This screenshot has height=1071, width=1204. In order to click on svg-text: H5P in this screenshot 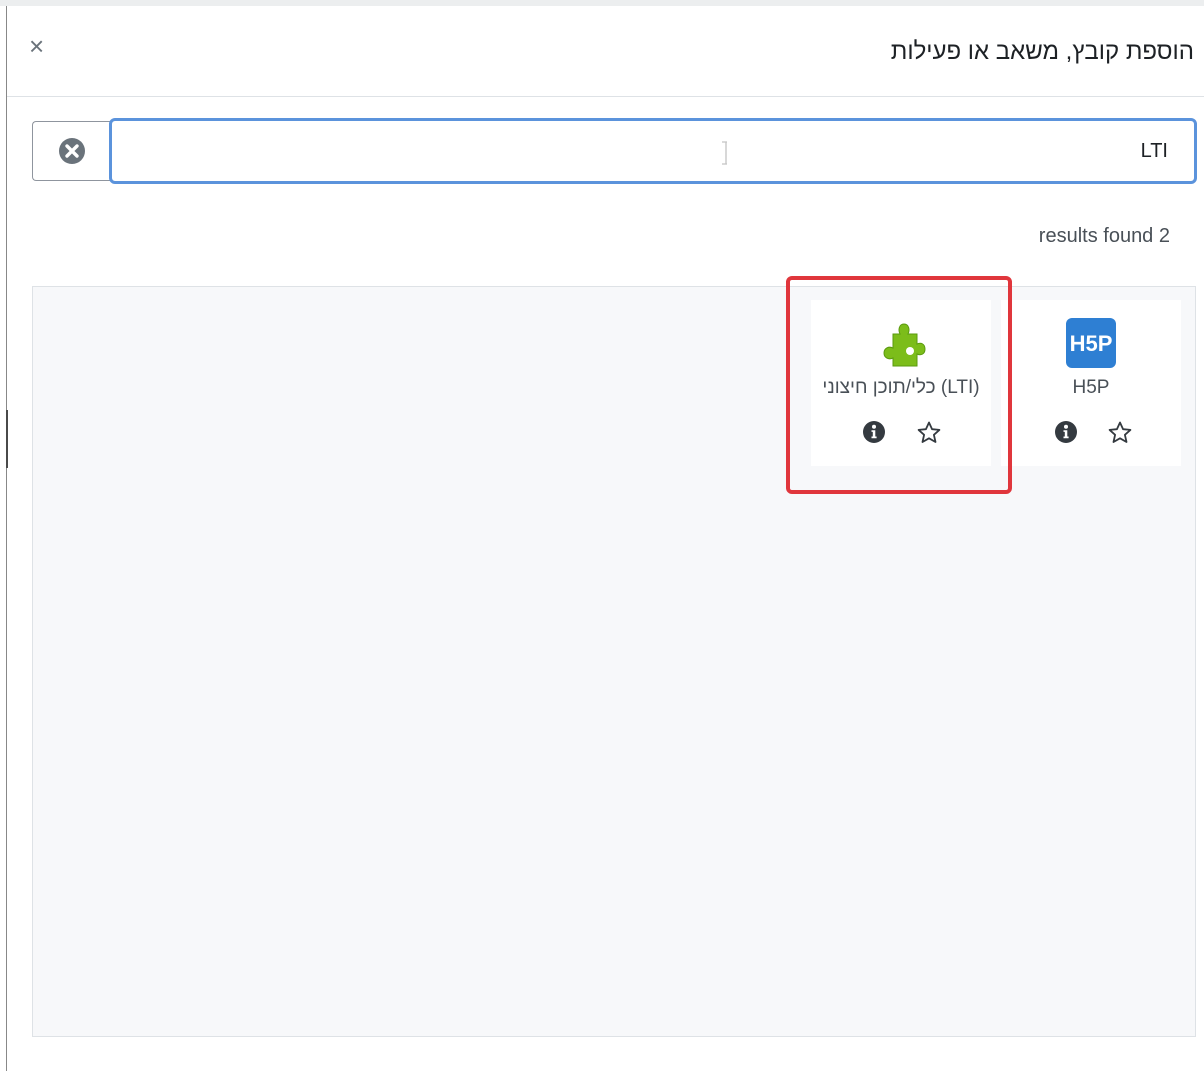, I will do `click(1091, 343)`.